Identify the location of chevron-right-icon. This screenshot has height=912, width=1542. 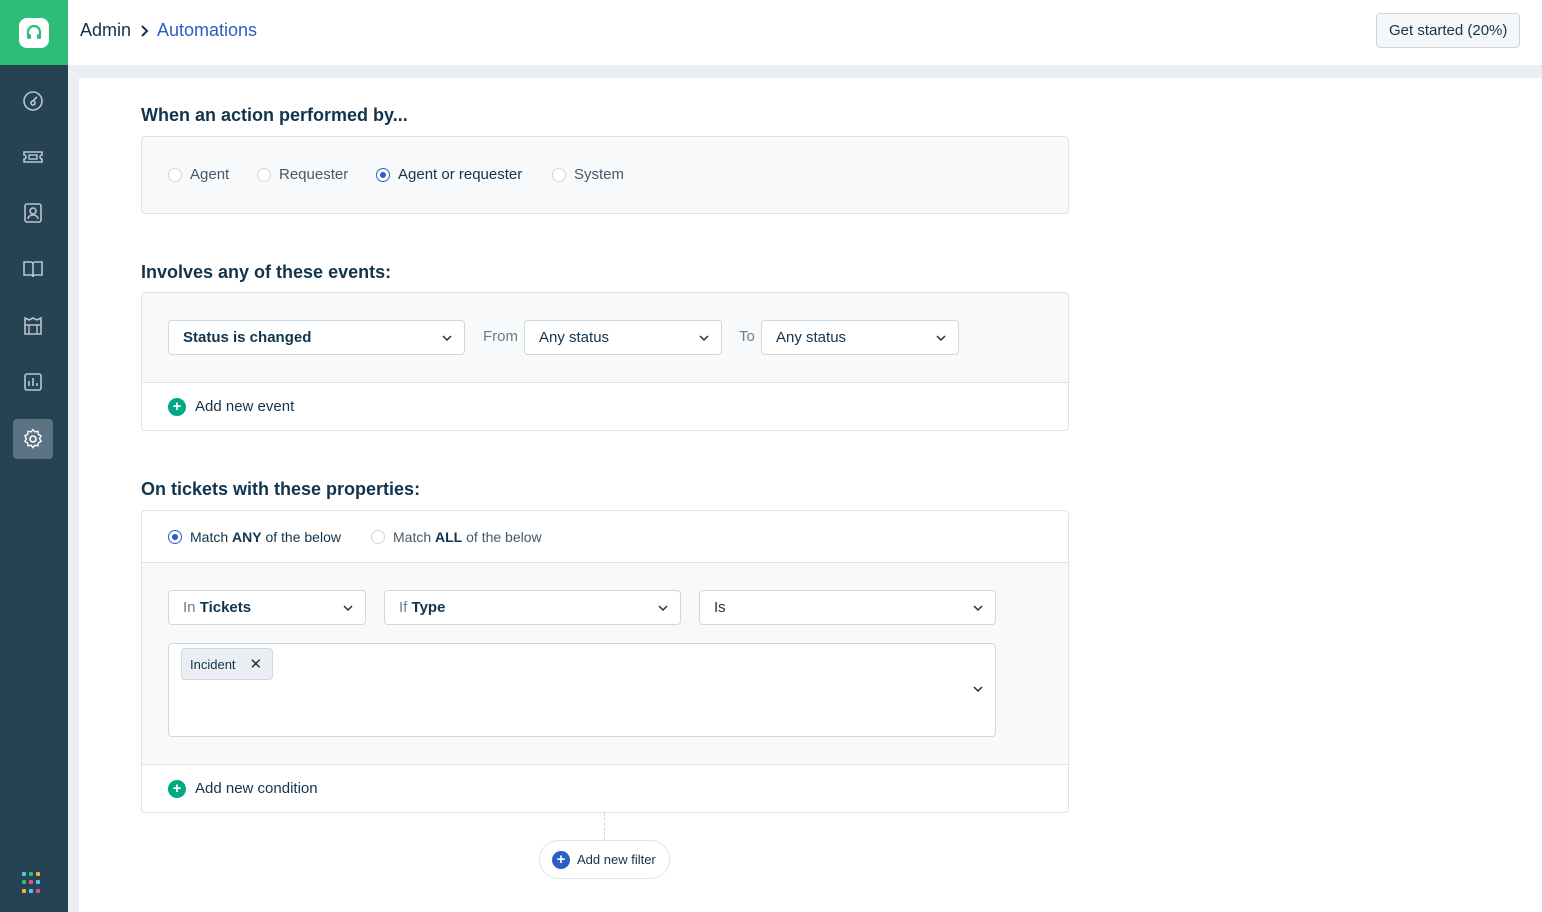
(145, 31).